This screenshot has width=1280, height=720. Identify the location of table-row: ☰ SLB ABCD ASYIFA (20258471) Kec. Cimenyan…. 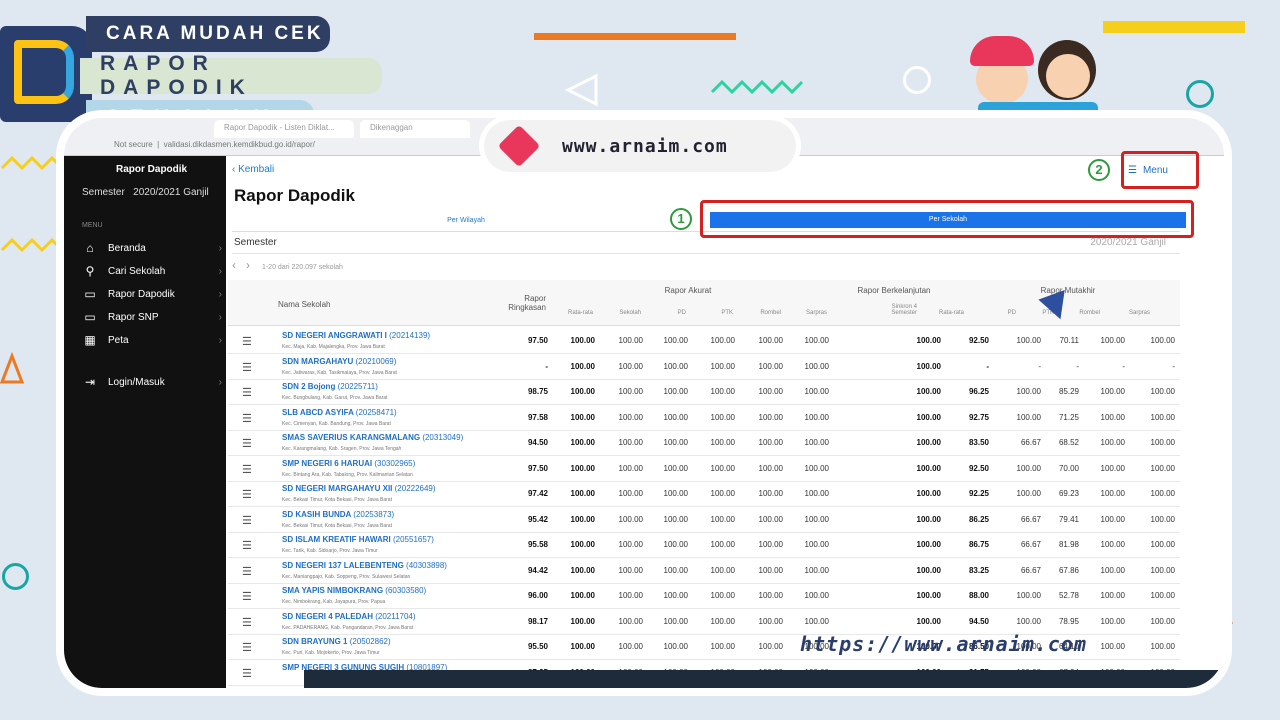
(704, 418).